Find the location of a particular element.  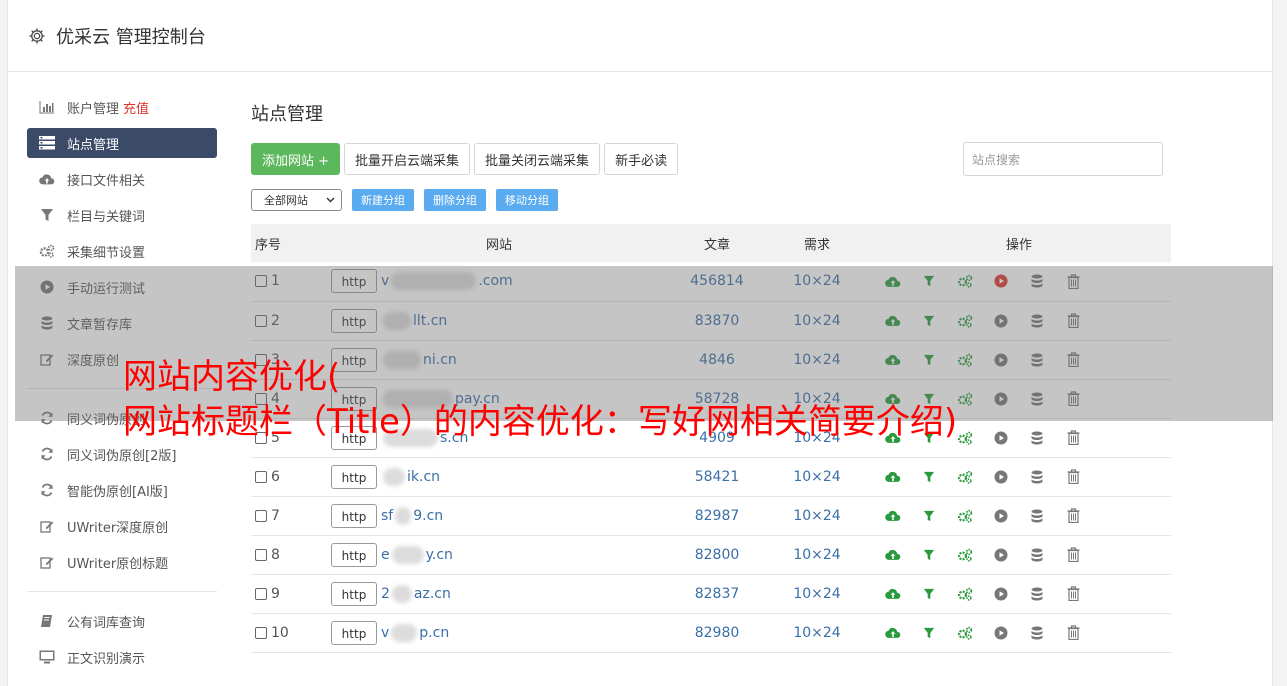

sidebar-item-interface-files: 接口文件相关 is located at coordinates (122, 179).